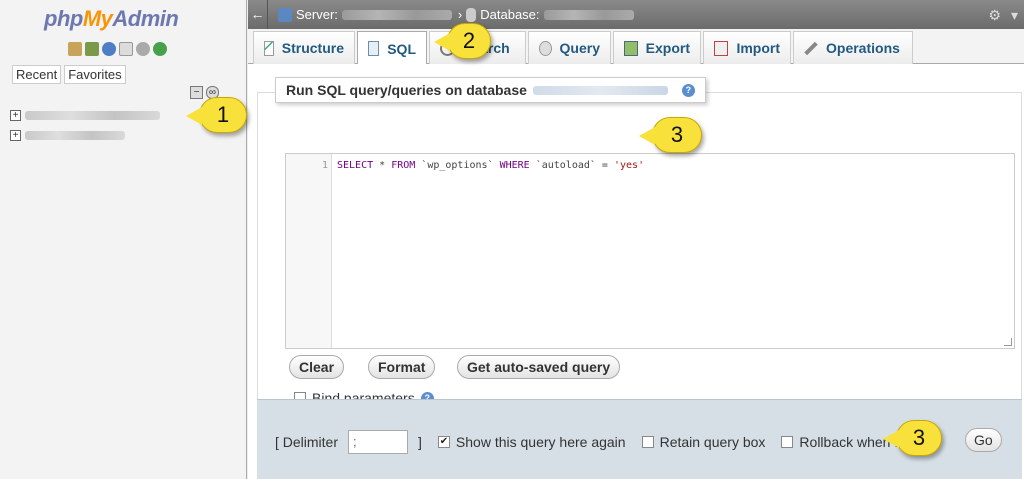 Image resolution: width=1024 pixels, height=479 pixels. I want to click on annotation-bubble-2: 2, so click(462, 41).